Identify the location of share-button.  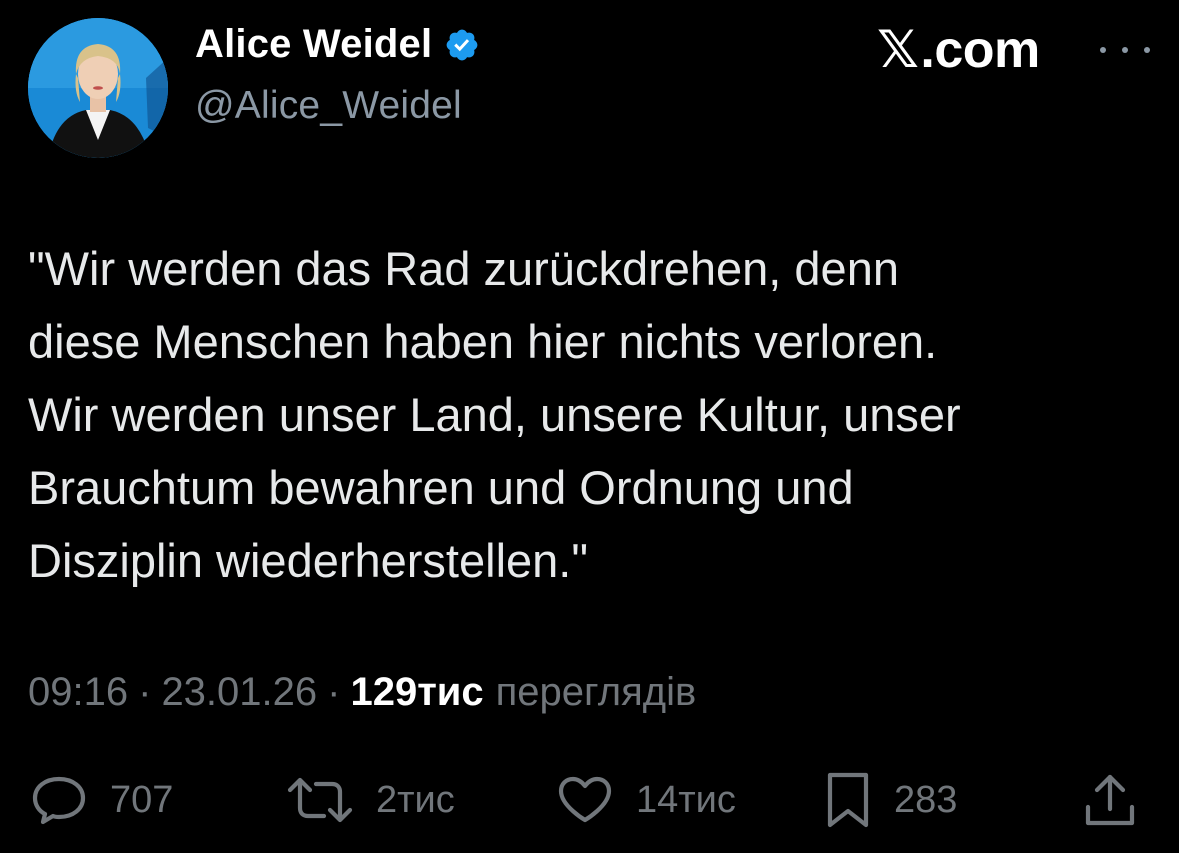
(1110, 800).